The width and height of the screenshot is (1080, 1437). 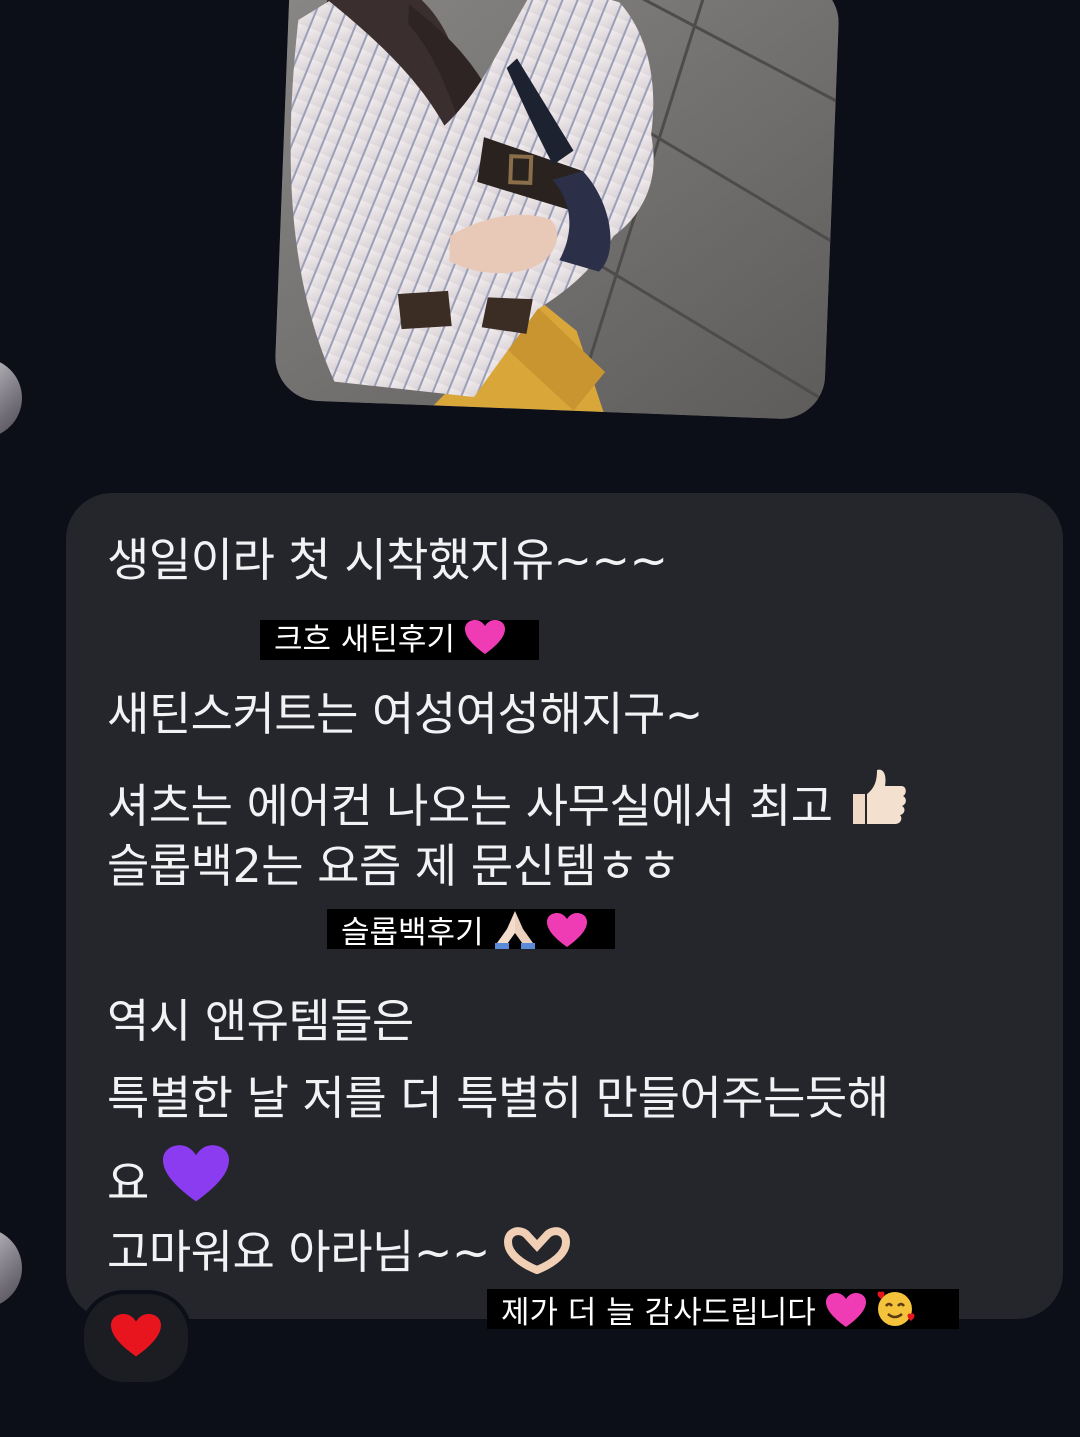 I want to click on heart-hands-icon, so click(x=537, y=1252).